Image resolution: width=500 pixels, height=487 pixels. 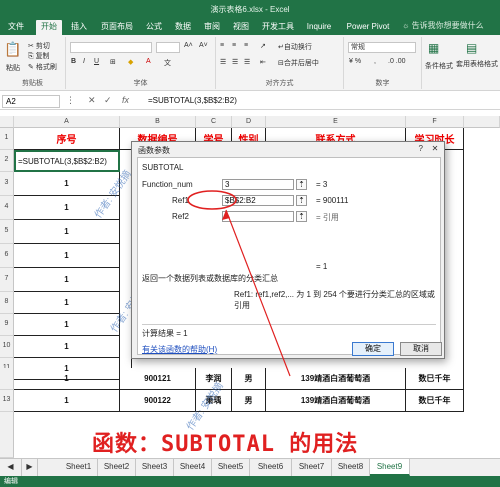 I want to click on sheet-tab-5: Sheet5, so click(x=231, y=467).